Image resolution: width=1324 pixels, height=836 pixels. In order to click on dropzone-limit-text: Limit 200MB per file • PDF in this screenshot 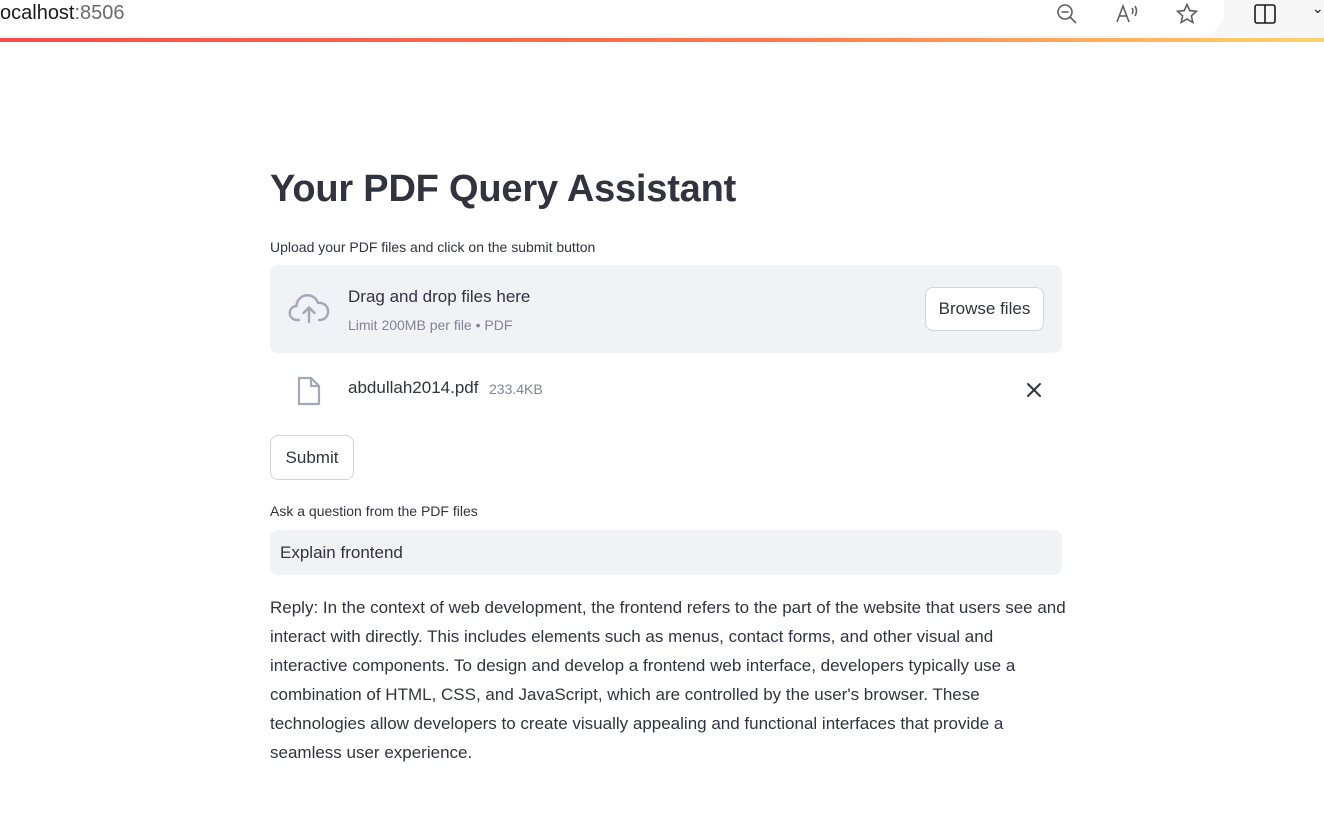, I will do `click(430, 325)`.